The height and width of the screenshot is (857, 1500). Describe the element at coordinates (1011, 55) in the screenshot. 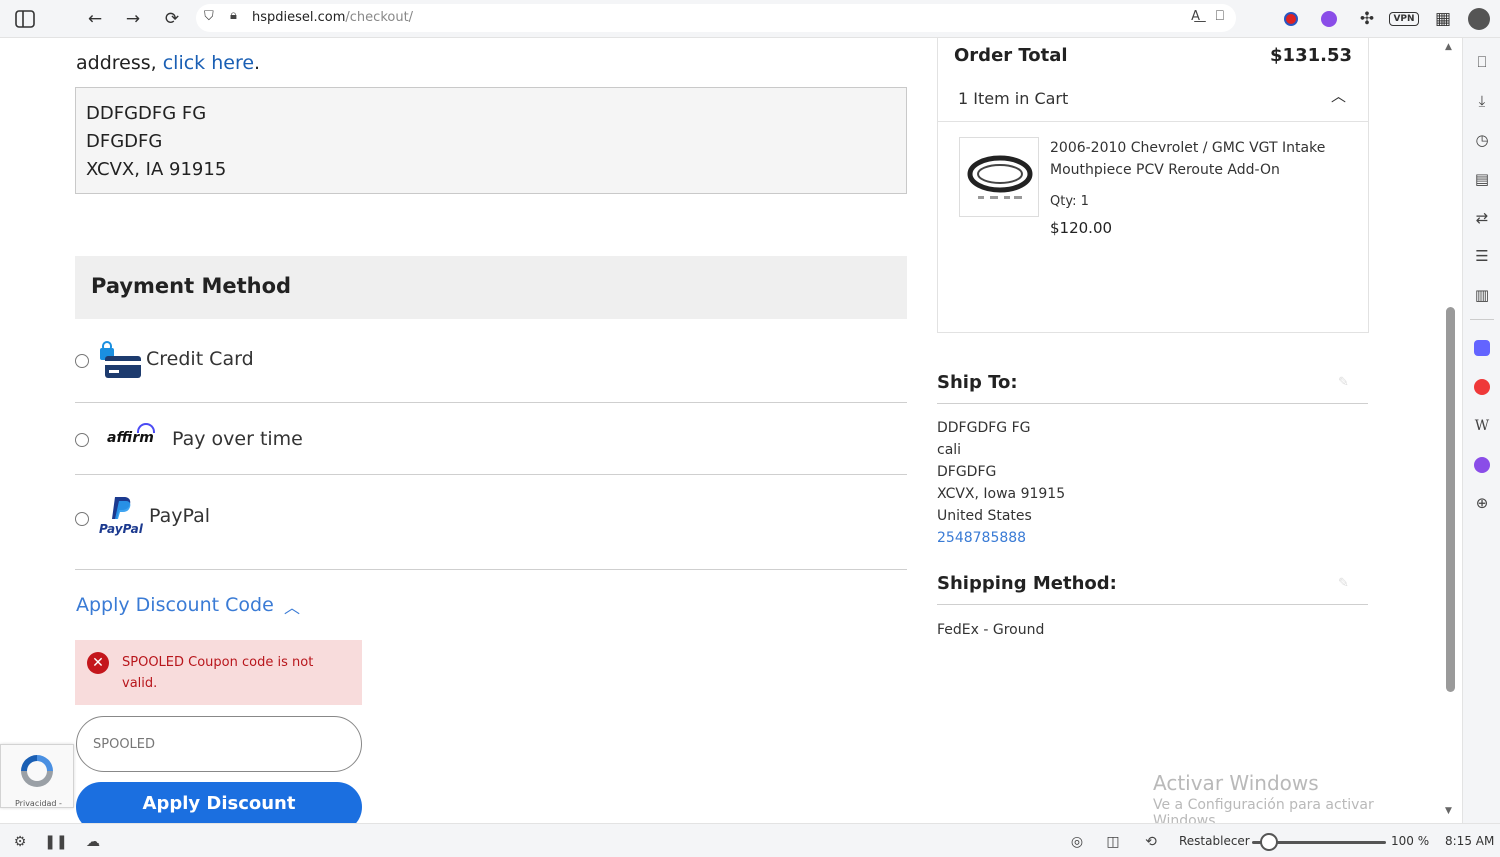

I see `order-total-label: Order Total` at that location.